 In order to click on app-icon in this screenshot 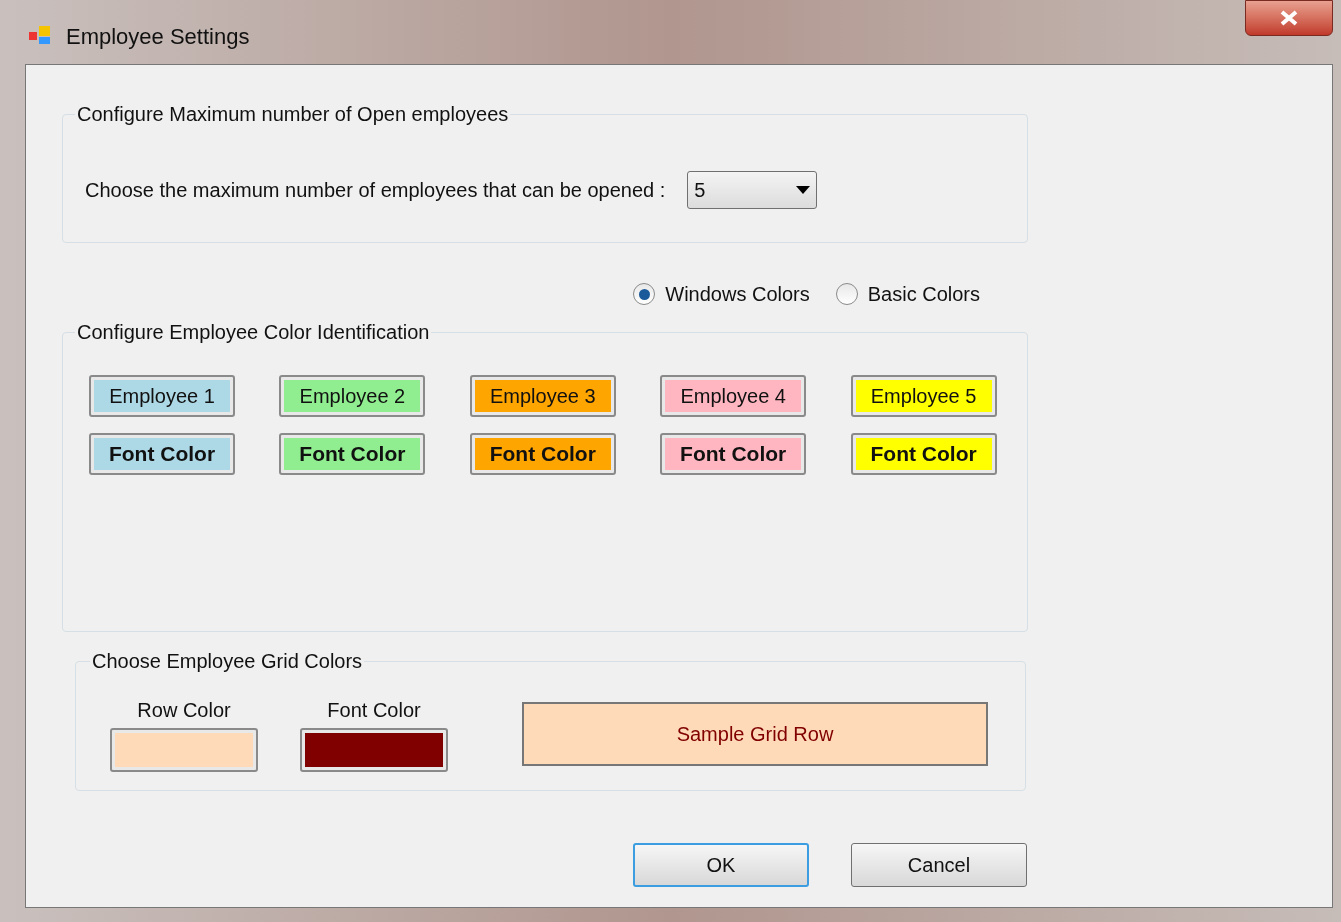, I will do `click(40, 35)`.